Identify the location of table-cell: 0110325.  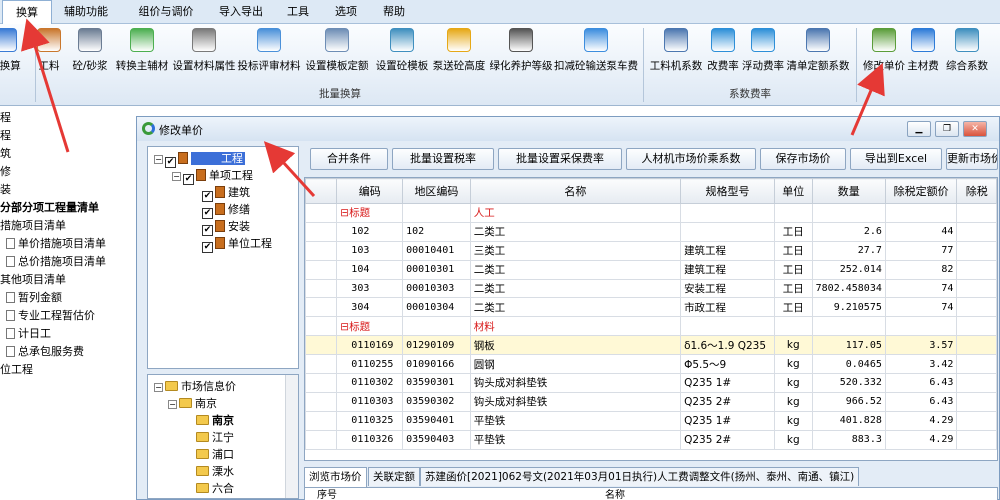
(370, 420).